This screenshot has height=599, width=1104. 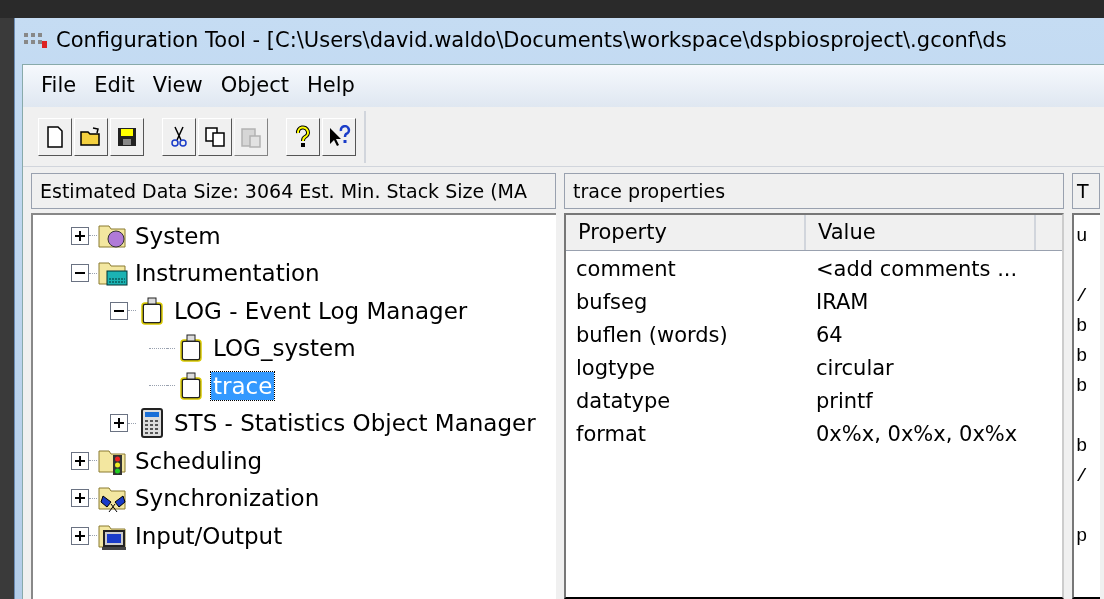 I want to click on column-header: Value, so click(x=921, y=232).